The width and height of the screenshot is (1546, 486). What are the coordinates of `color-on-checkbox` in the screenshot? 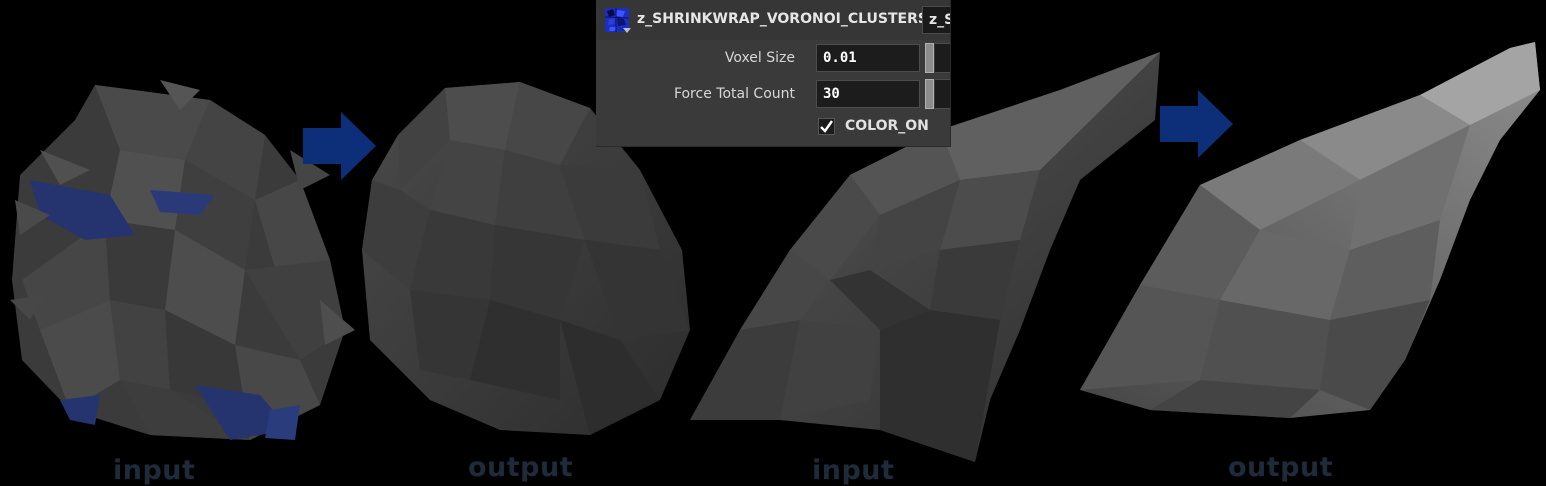 It's located at (826, 126).